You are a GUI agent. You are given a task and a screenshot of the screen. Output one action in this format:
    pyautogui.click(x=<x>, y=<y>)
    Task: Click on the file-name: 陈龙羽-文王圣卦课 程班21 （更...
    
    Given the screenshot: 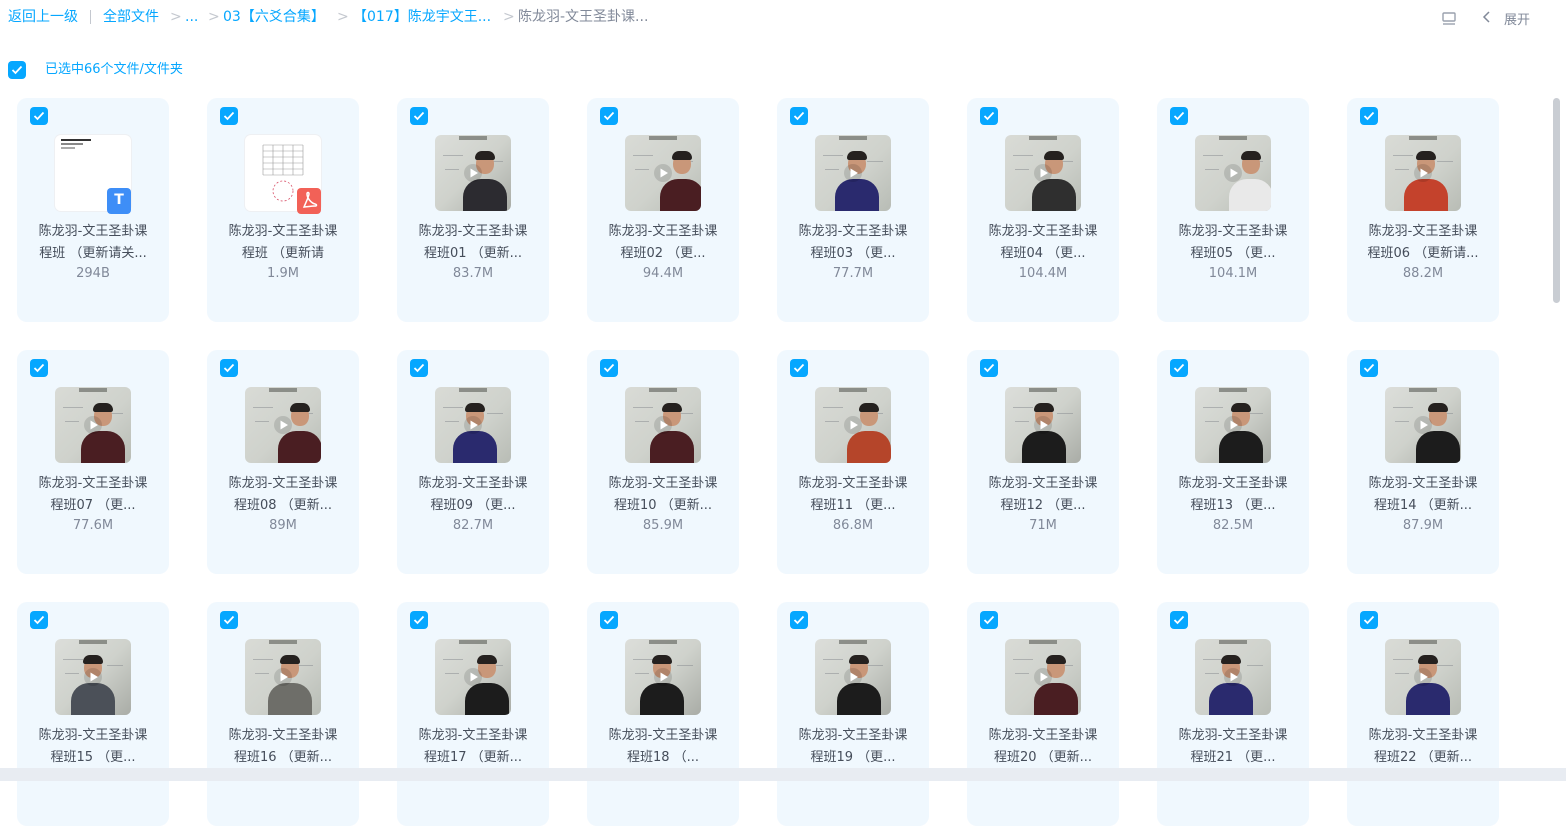 What is the action you would take?
    pyautogui.click(x=1233, y=747)
    